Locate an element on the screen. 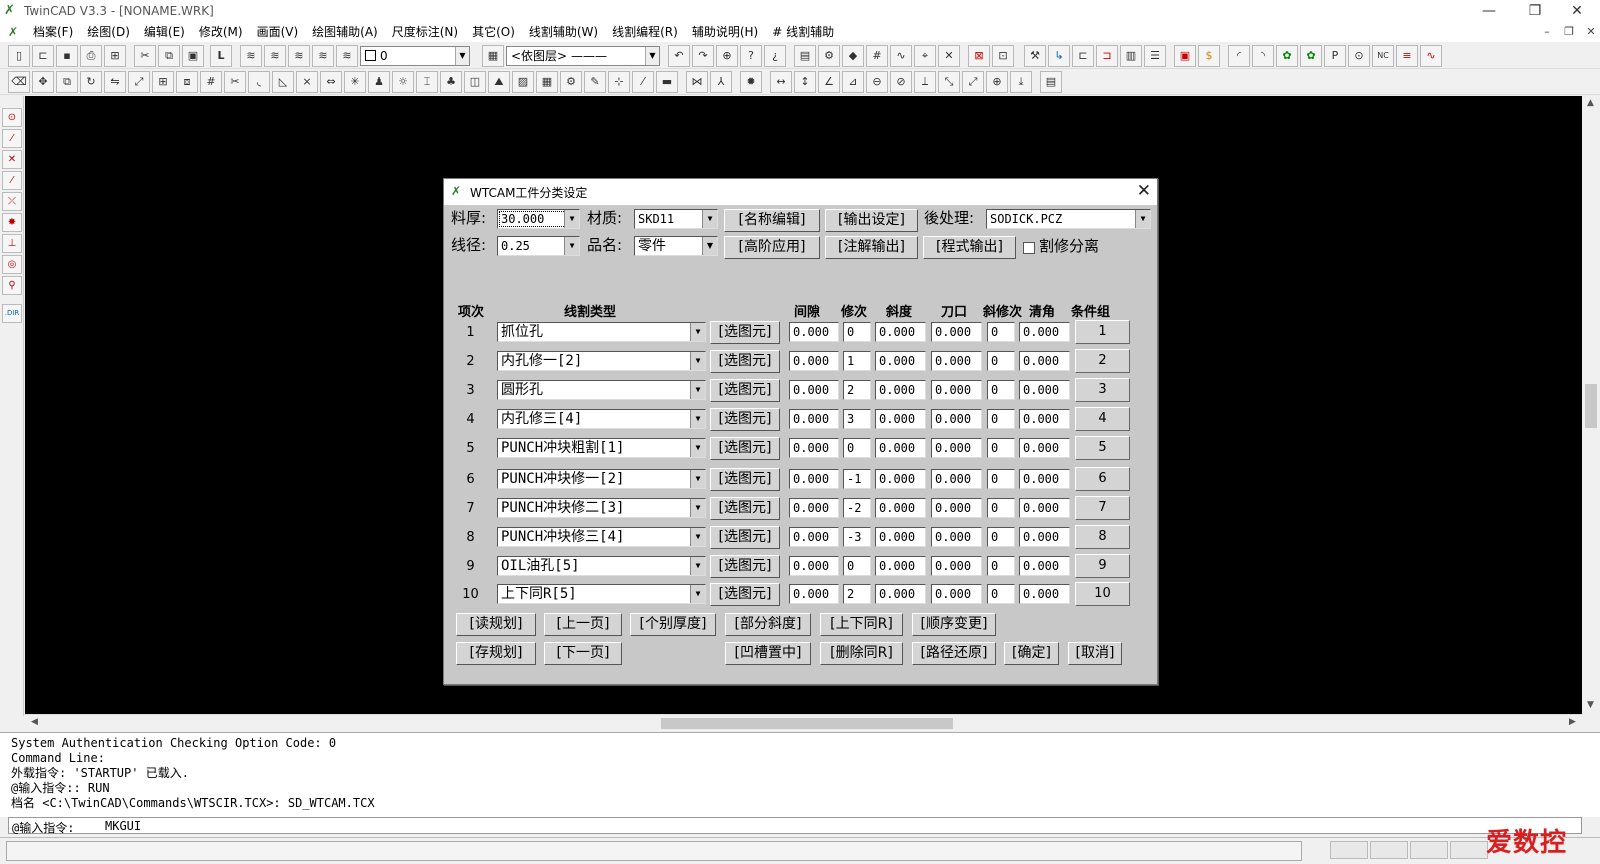 Image resolution: width=1600 pixels, height=864 pixels. row-cond-button: 2 is located at coordinates (1102, 361).